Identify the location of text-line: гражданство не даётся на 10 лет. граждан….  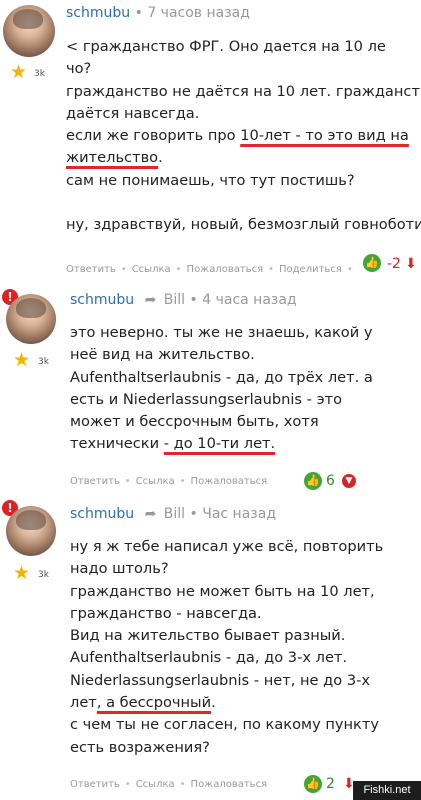
(243, 91).